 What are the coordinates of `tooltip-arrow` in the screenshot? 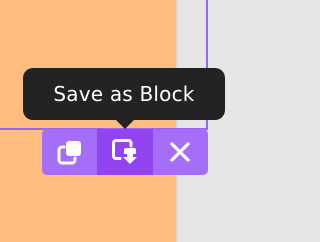 It's located at (125, 124).